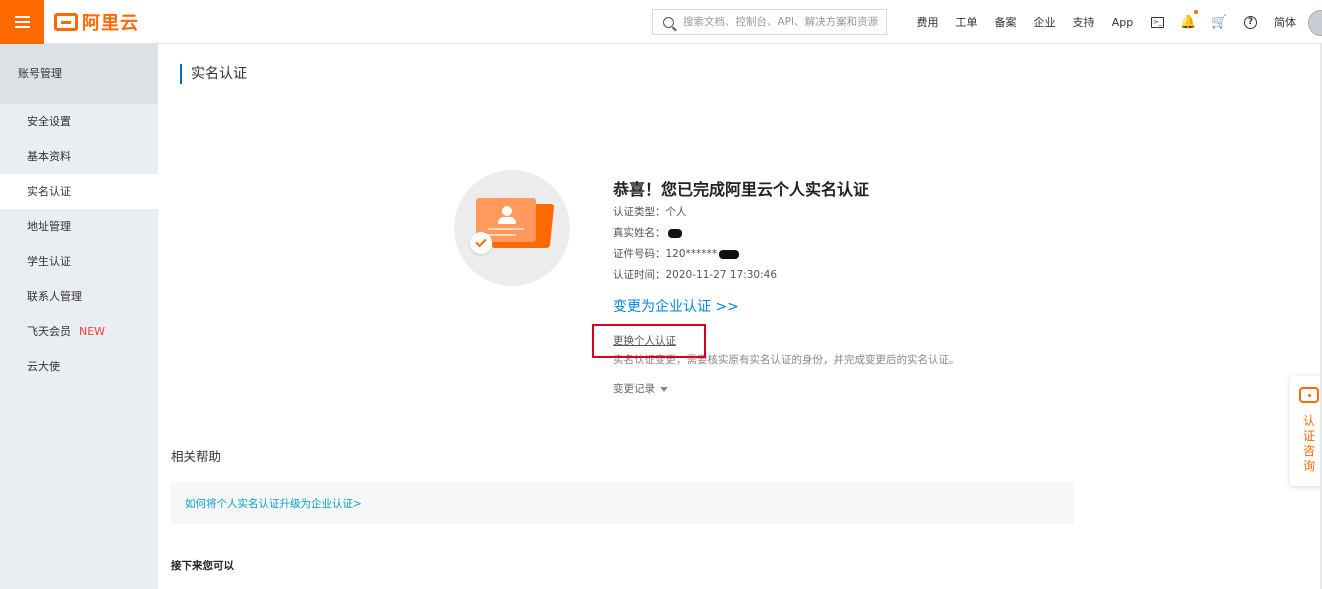 The height and width of the screenshot is (589, 1322). What do you see at coordinates (273, 503) in the screenshot?
I see `help-link: 如何将个人实名认证升级为企业认证>` at bounding box center [273, 503].